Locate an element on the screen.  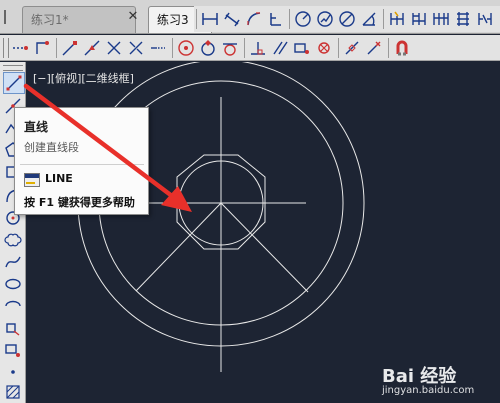
red-arrow-annotation is located at coordinates (107, 147).